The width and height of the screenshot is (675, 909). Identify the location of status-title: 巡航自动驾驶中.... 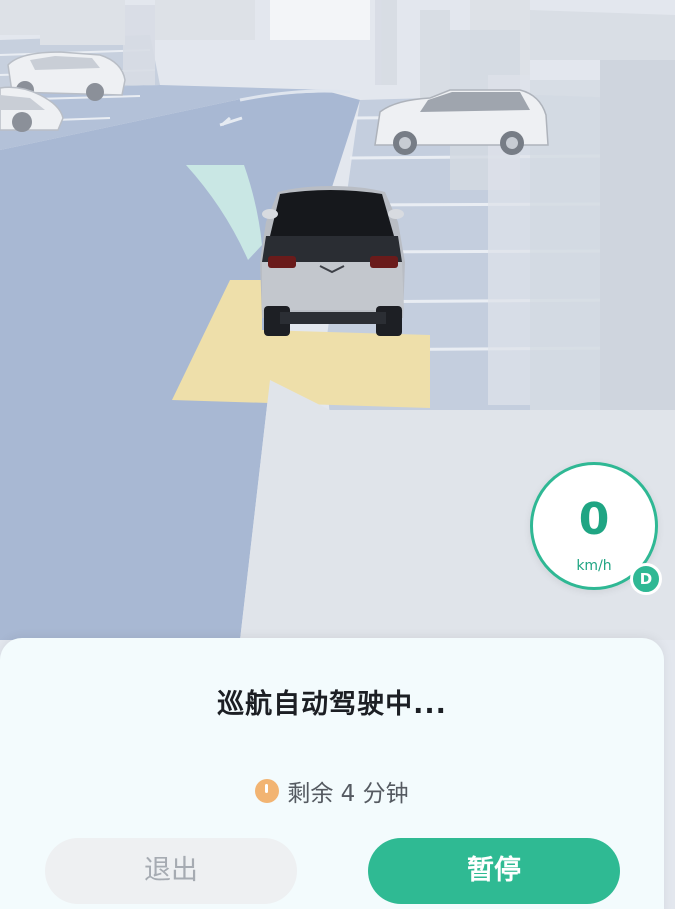
(332, 704).